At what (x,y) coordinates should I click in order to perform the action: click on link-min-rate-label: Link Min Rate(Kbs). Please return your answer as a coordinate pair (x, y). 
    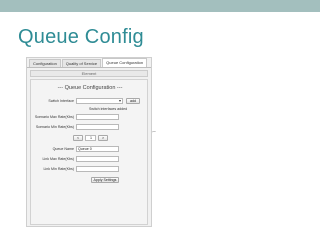
    Looking at the image, I should click on (58, 169).